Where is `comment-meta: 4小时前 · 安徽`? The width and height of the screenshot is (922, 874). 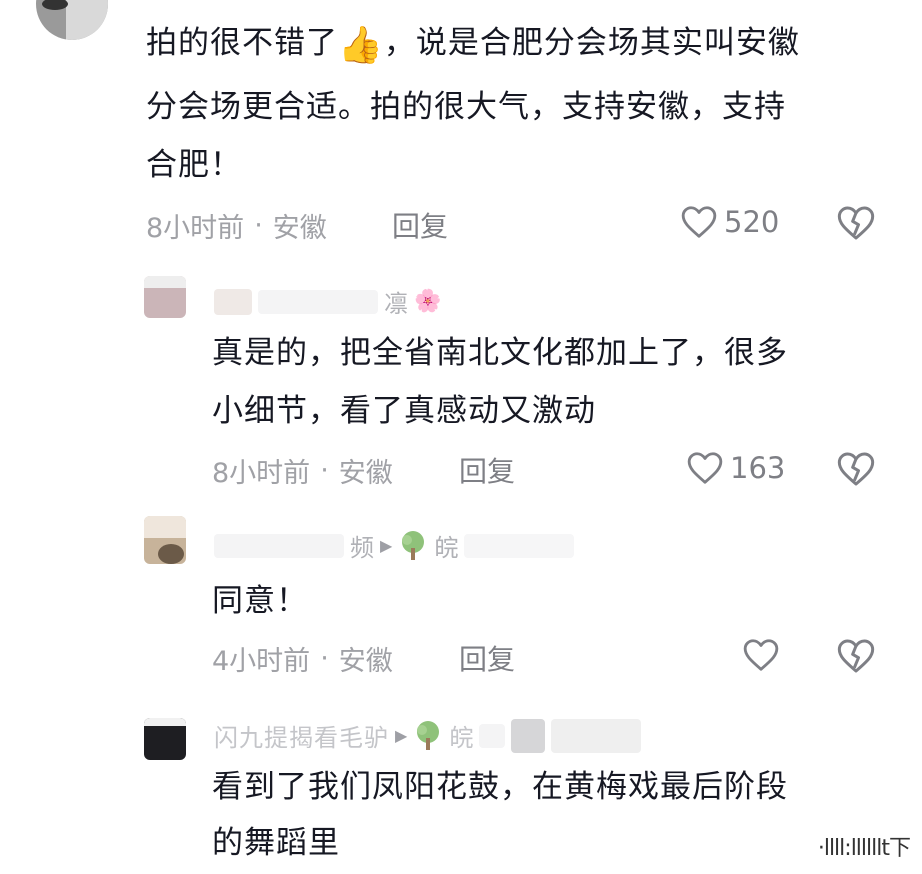 comment-meta: 4小时前 · 安徽 is located at coordinates (302, 658).